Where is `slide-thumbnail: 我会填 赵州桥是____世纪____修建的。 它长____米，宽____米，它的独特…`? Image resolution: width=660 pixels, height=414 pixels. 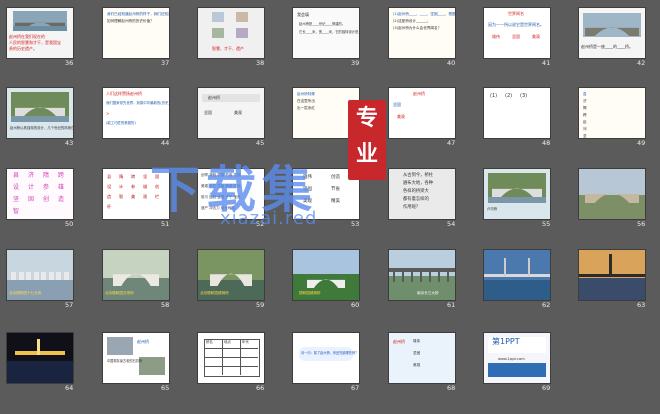
slide-thumbnail: 我会填 赵州桥是____世纪____修建的。 它长____米，宽____米，它的独特… is located at coordinates (326, 33).